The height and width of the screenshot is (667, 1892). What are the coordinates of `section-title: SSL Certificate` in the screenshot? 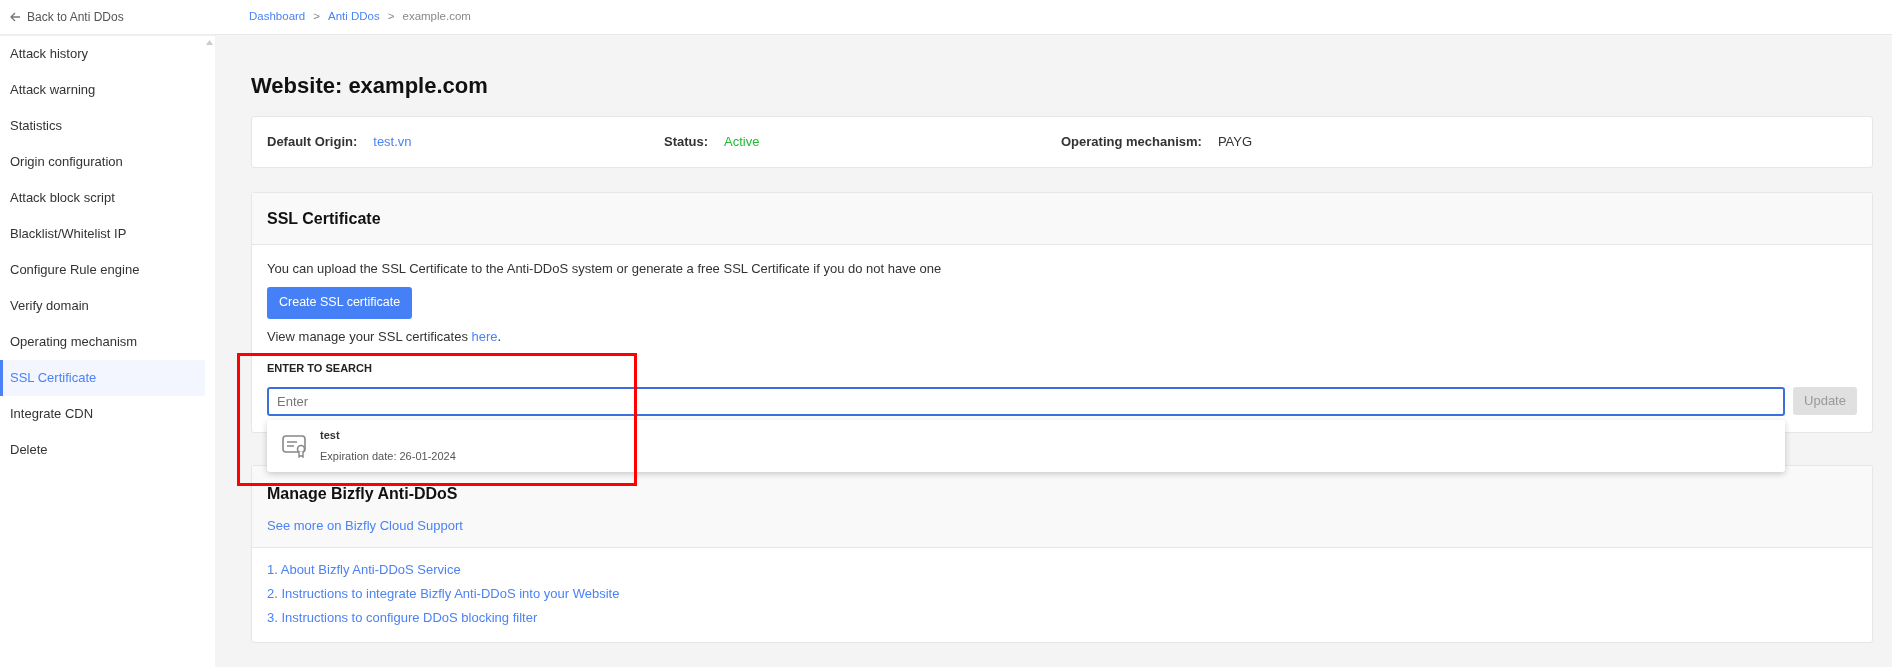 It's located at (324, 218).